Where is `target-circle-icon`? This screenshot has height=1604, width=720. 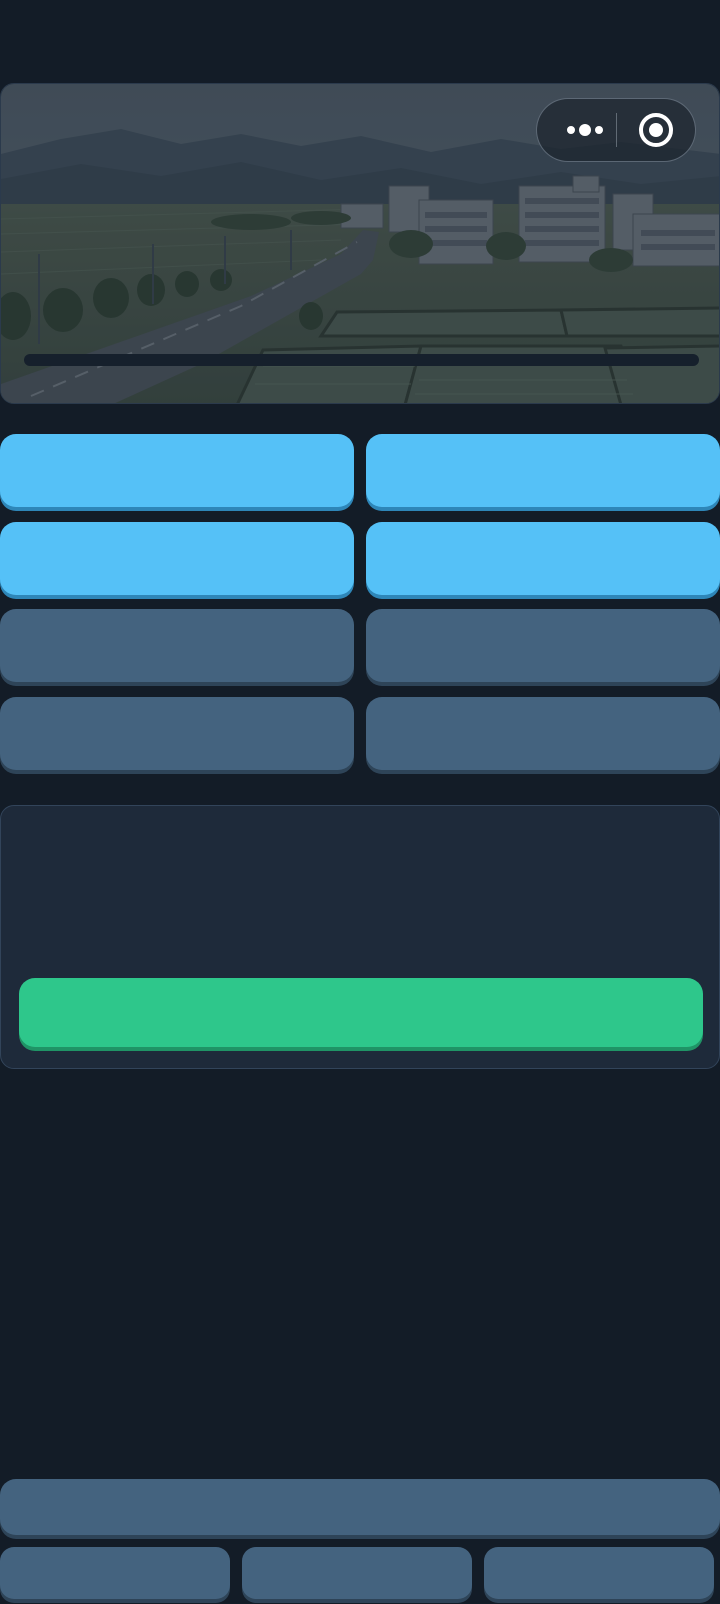
target-circle-icon is located at coordinates (656, 130).